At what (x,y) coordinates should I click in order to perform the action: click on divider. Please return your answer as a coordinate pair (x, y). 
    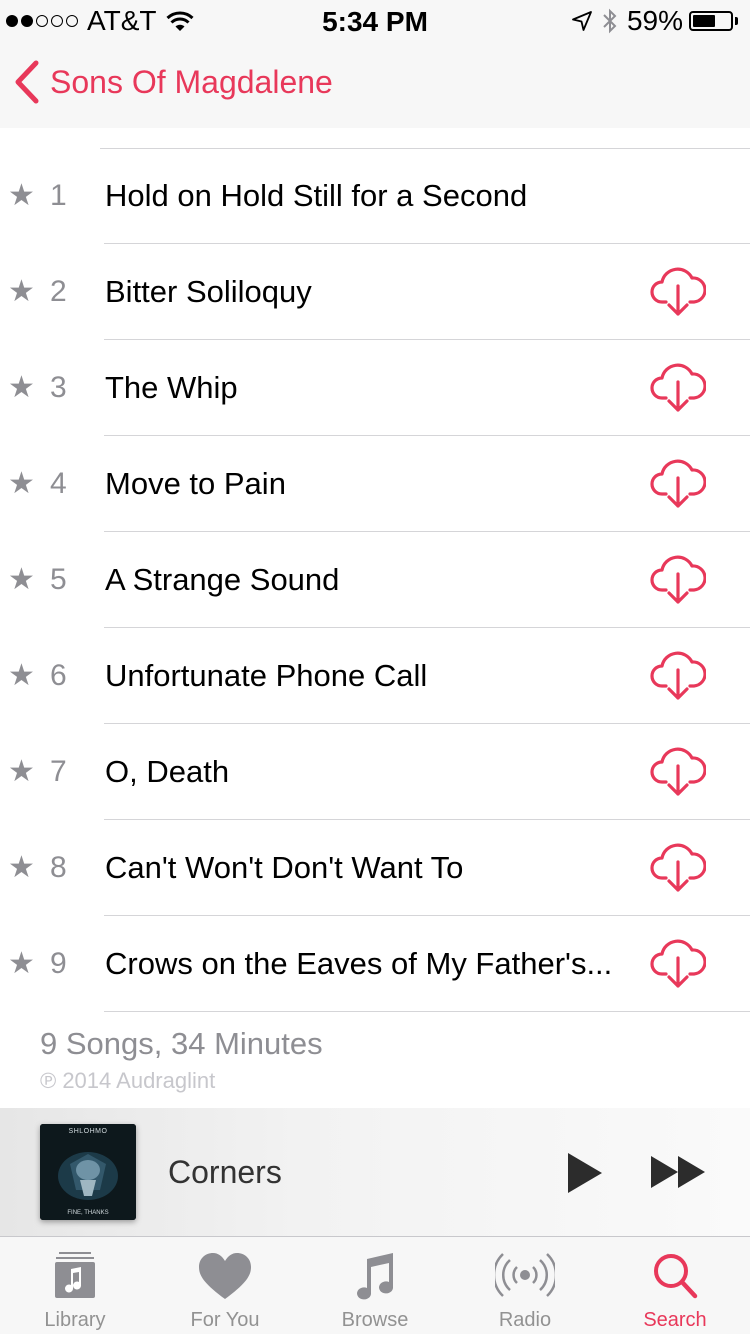
    Looking at the image, I should click on (427, 1011).